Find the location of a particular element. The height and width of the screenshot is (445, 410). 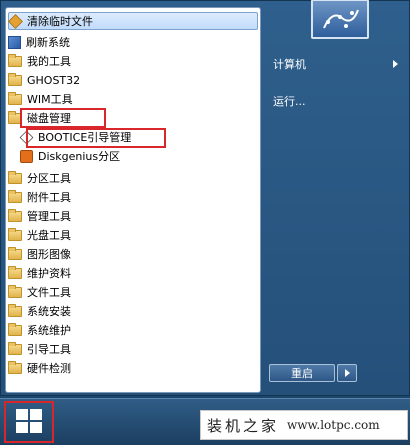

menu-item-wim-tools: WIM工具 is located at coordinates (133, 99).